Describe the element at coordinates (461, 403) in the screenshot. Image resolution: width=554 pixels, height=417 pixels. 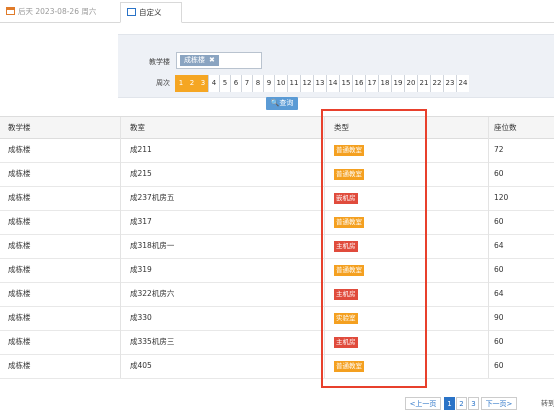
I see `page-2: 2` at that location.